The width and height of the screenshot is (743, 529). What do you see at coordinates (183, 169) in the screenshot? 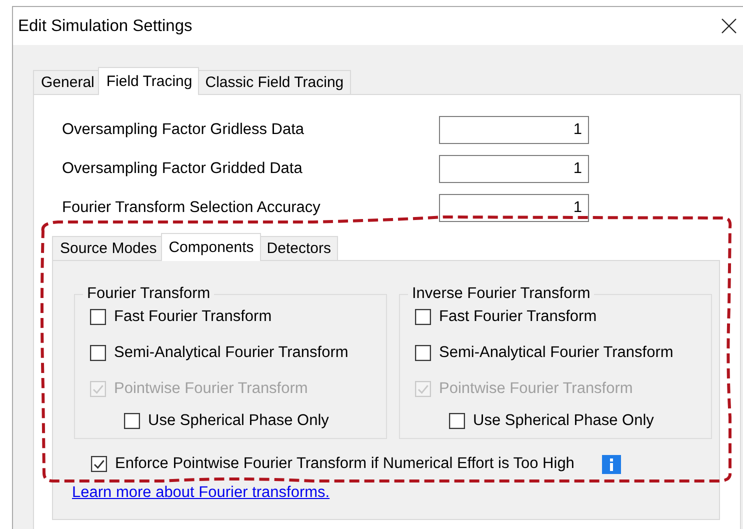
I see `field-label: Oversampling Factor Gridded Data` at bounding box center [183, 169].